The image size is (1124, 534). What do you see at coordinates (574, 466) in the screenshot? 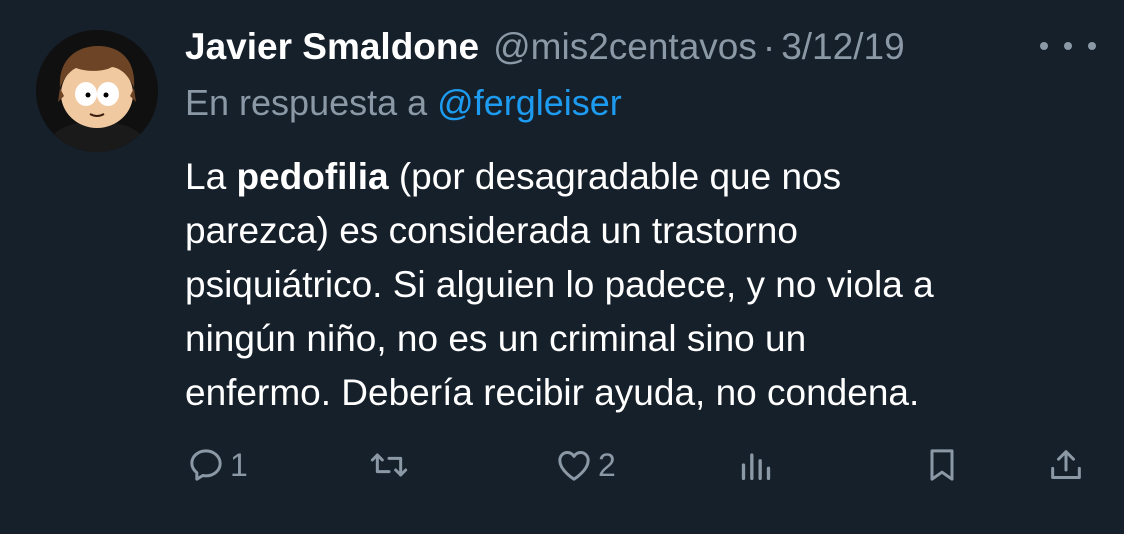
I see `heart-icon` at bounding box center [574, 466].